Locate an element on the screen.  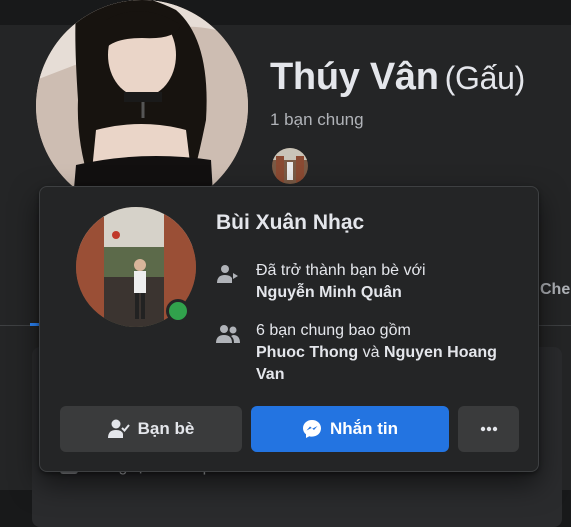
mutual-friend-photo is located at coordinates (290, 166).